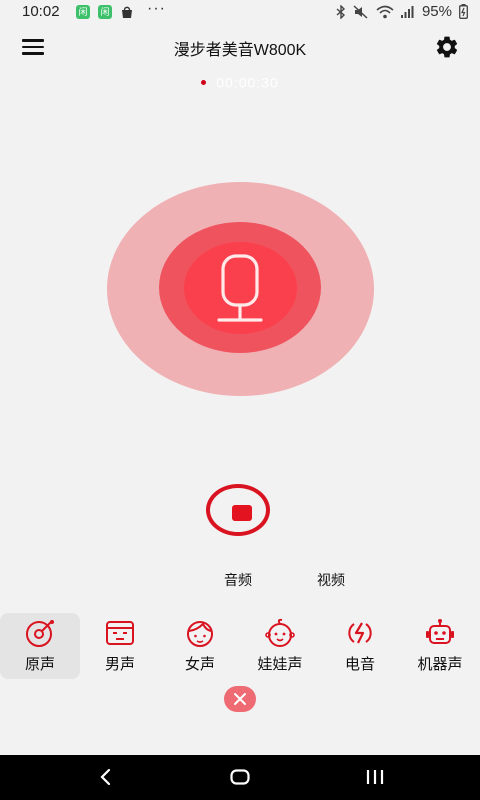 The width and height of the screenshot is (480, 800). I want to click on voice-label: 男声, so click(119, 664).